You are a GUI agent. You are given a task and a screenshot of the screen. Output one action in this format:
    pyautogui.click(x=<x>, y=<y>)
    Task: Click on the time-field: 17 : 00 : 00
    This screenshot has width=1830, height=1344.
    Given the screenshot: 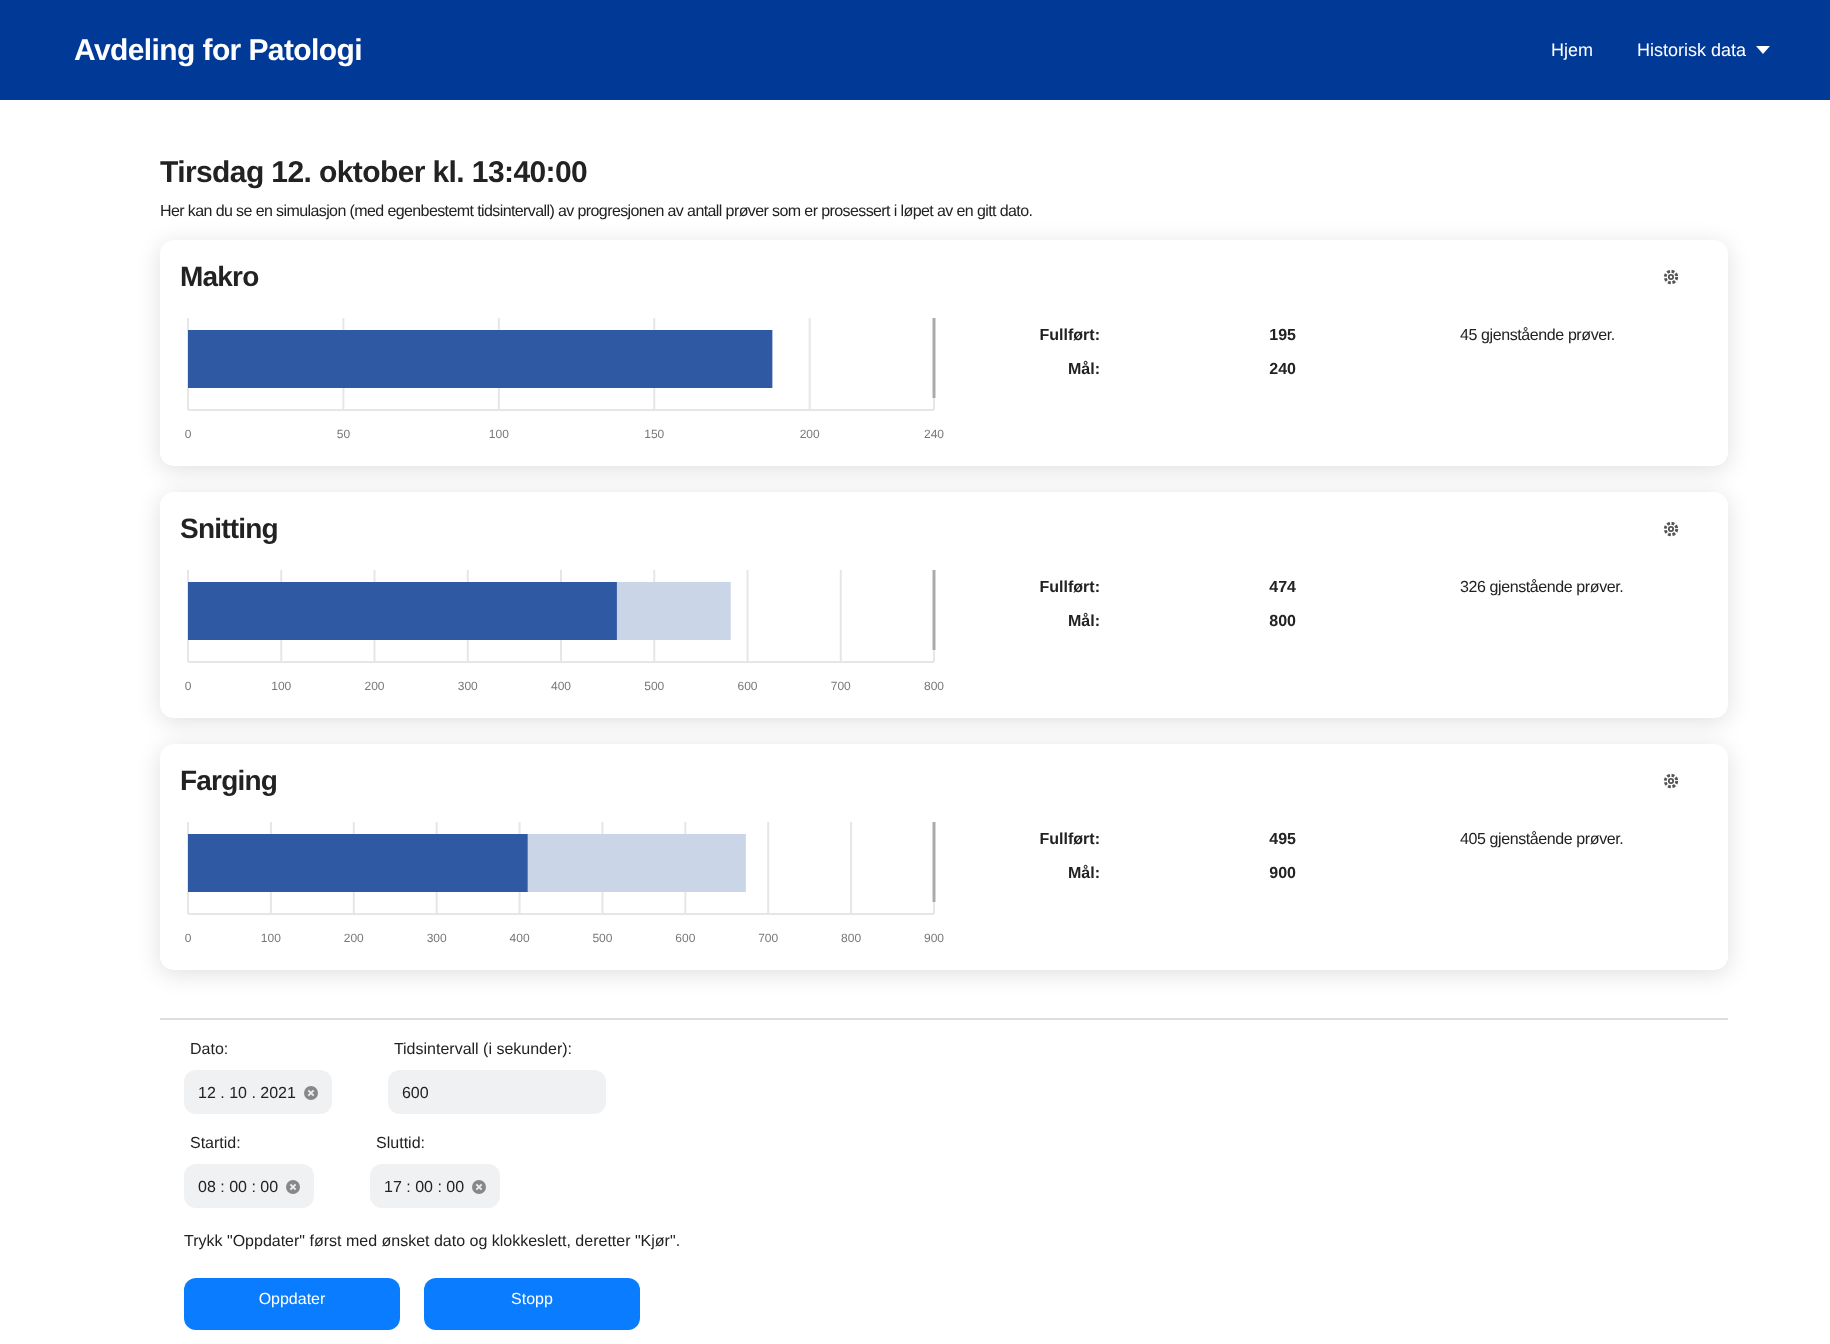 What is the action you would take?
    pyautogui.click(x=435, y=1186)
    